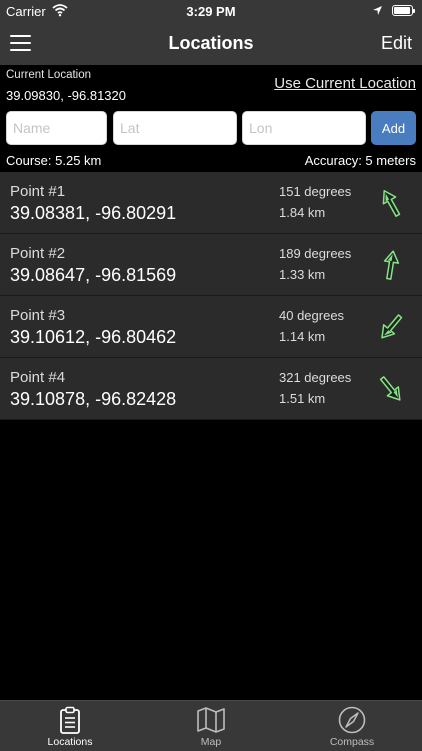  I want to click on tab-bar: Locations Map Compass, so click(211, 725).